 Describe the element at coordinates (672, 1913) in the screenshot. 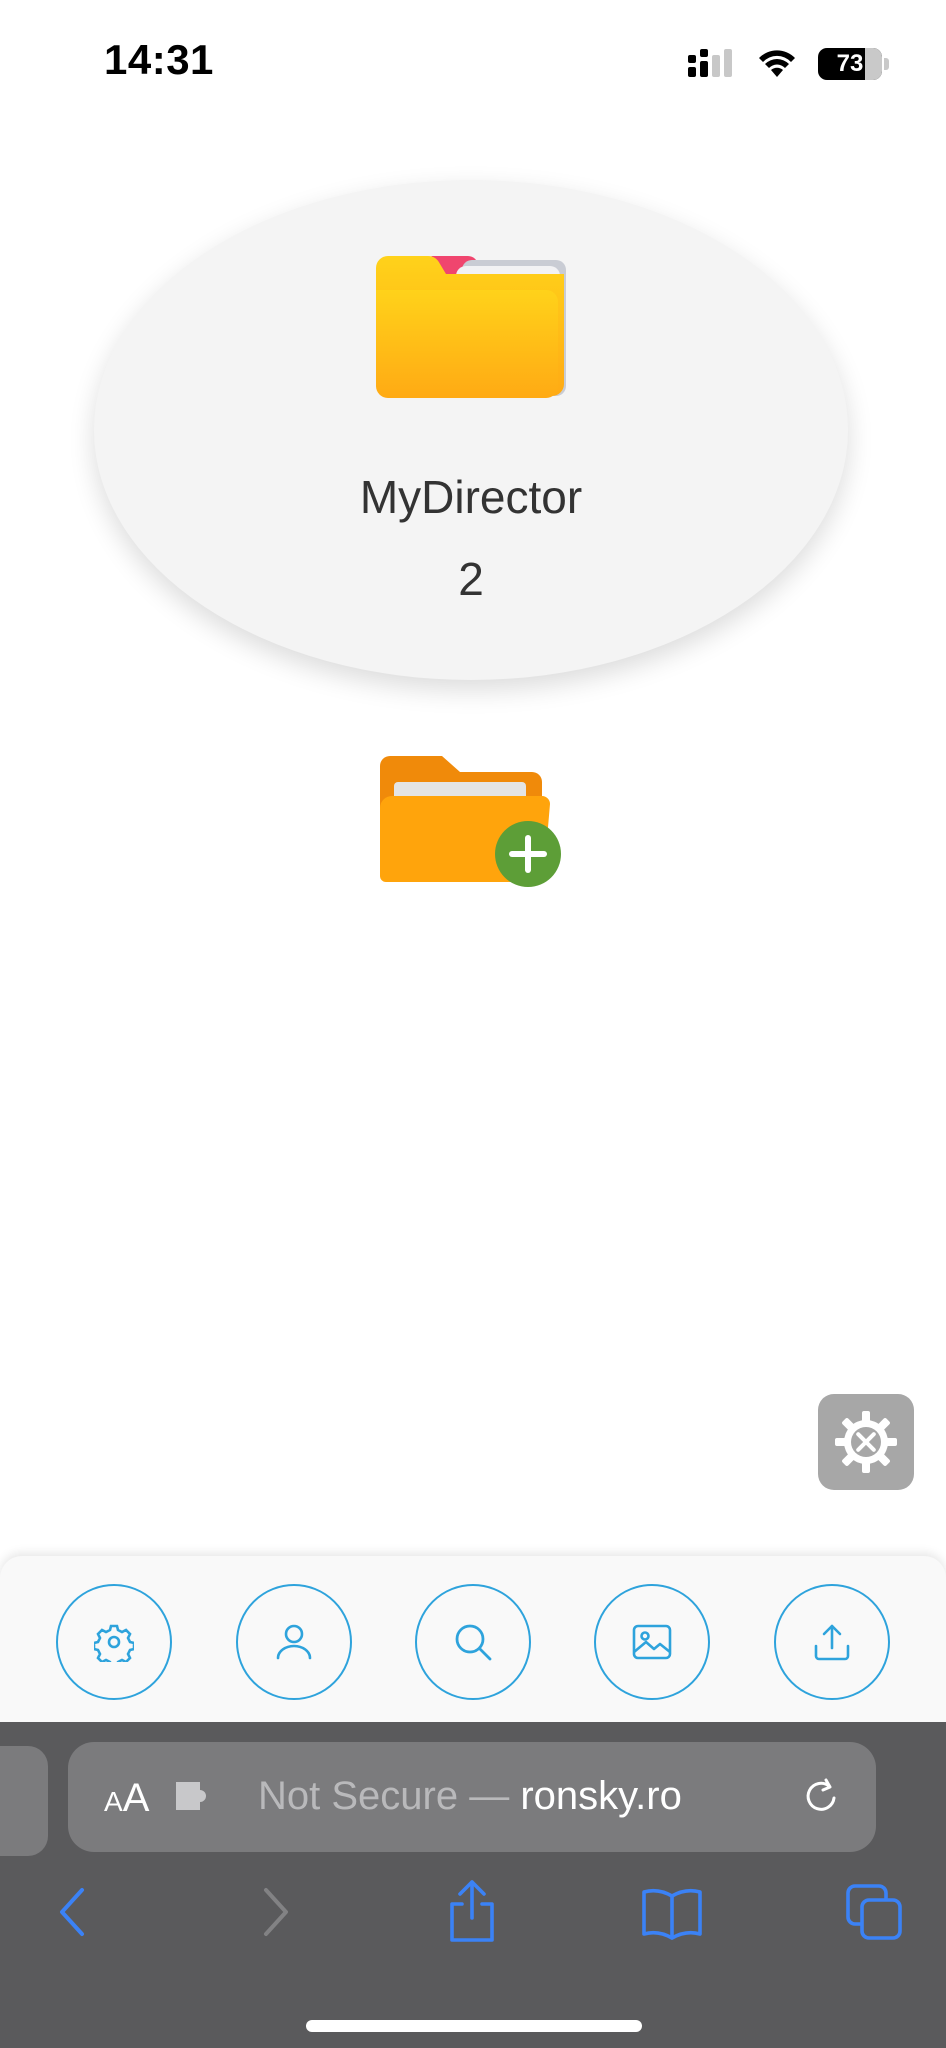

I see `bookmarks-icon` at that location.